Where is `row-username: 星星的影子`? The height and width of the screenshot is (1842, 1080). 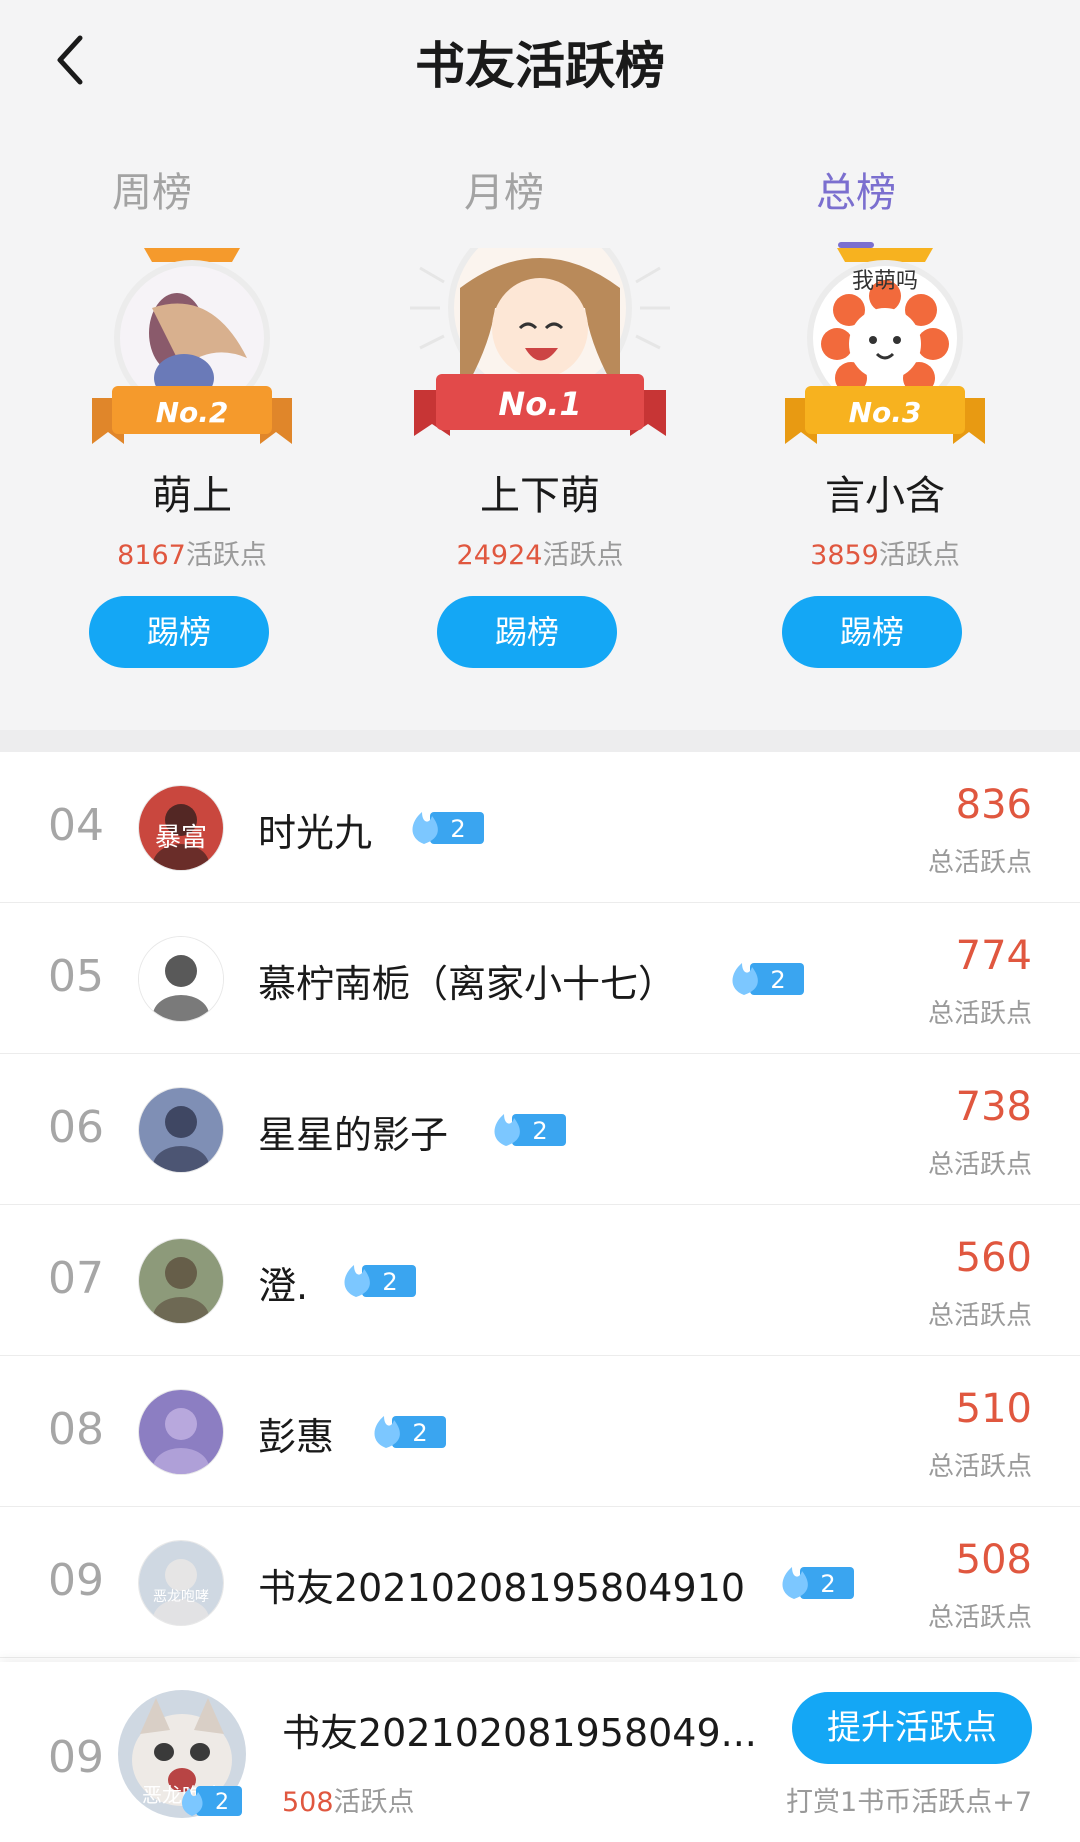 row-username: 星星的影子 is located at coordinates (353, 1135).